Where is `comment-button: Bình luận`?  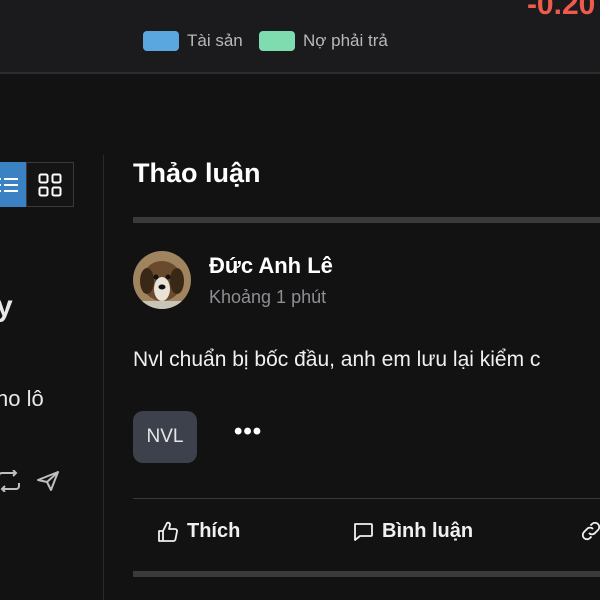 comment-button: Bình luận is located at coordinates (412, 531).